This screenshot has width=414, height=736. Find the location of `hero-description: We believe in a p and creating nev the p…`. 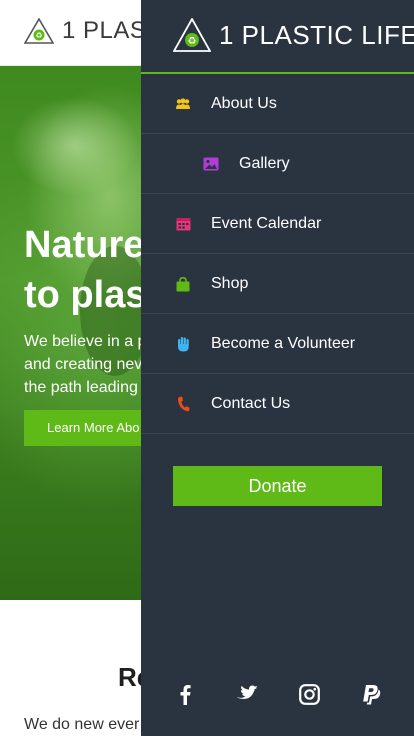

hero-description: We believe in a p and creating nev the p… is located at coordinates (85, 364).